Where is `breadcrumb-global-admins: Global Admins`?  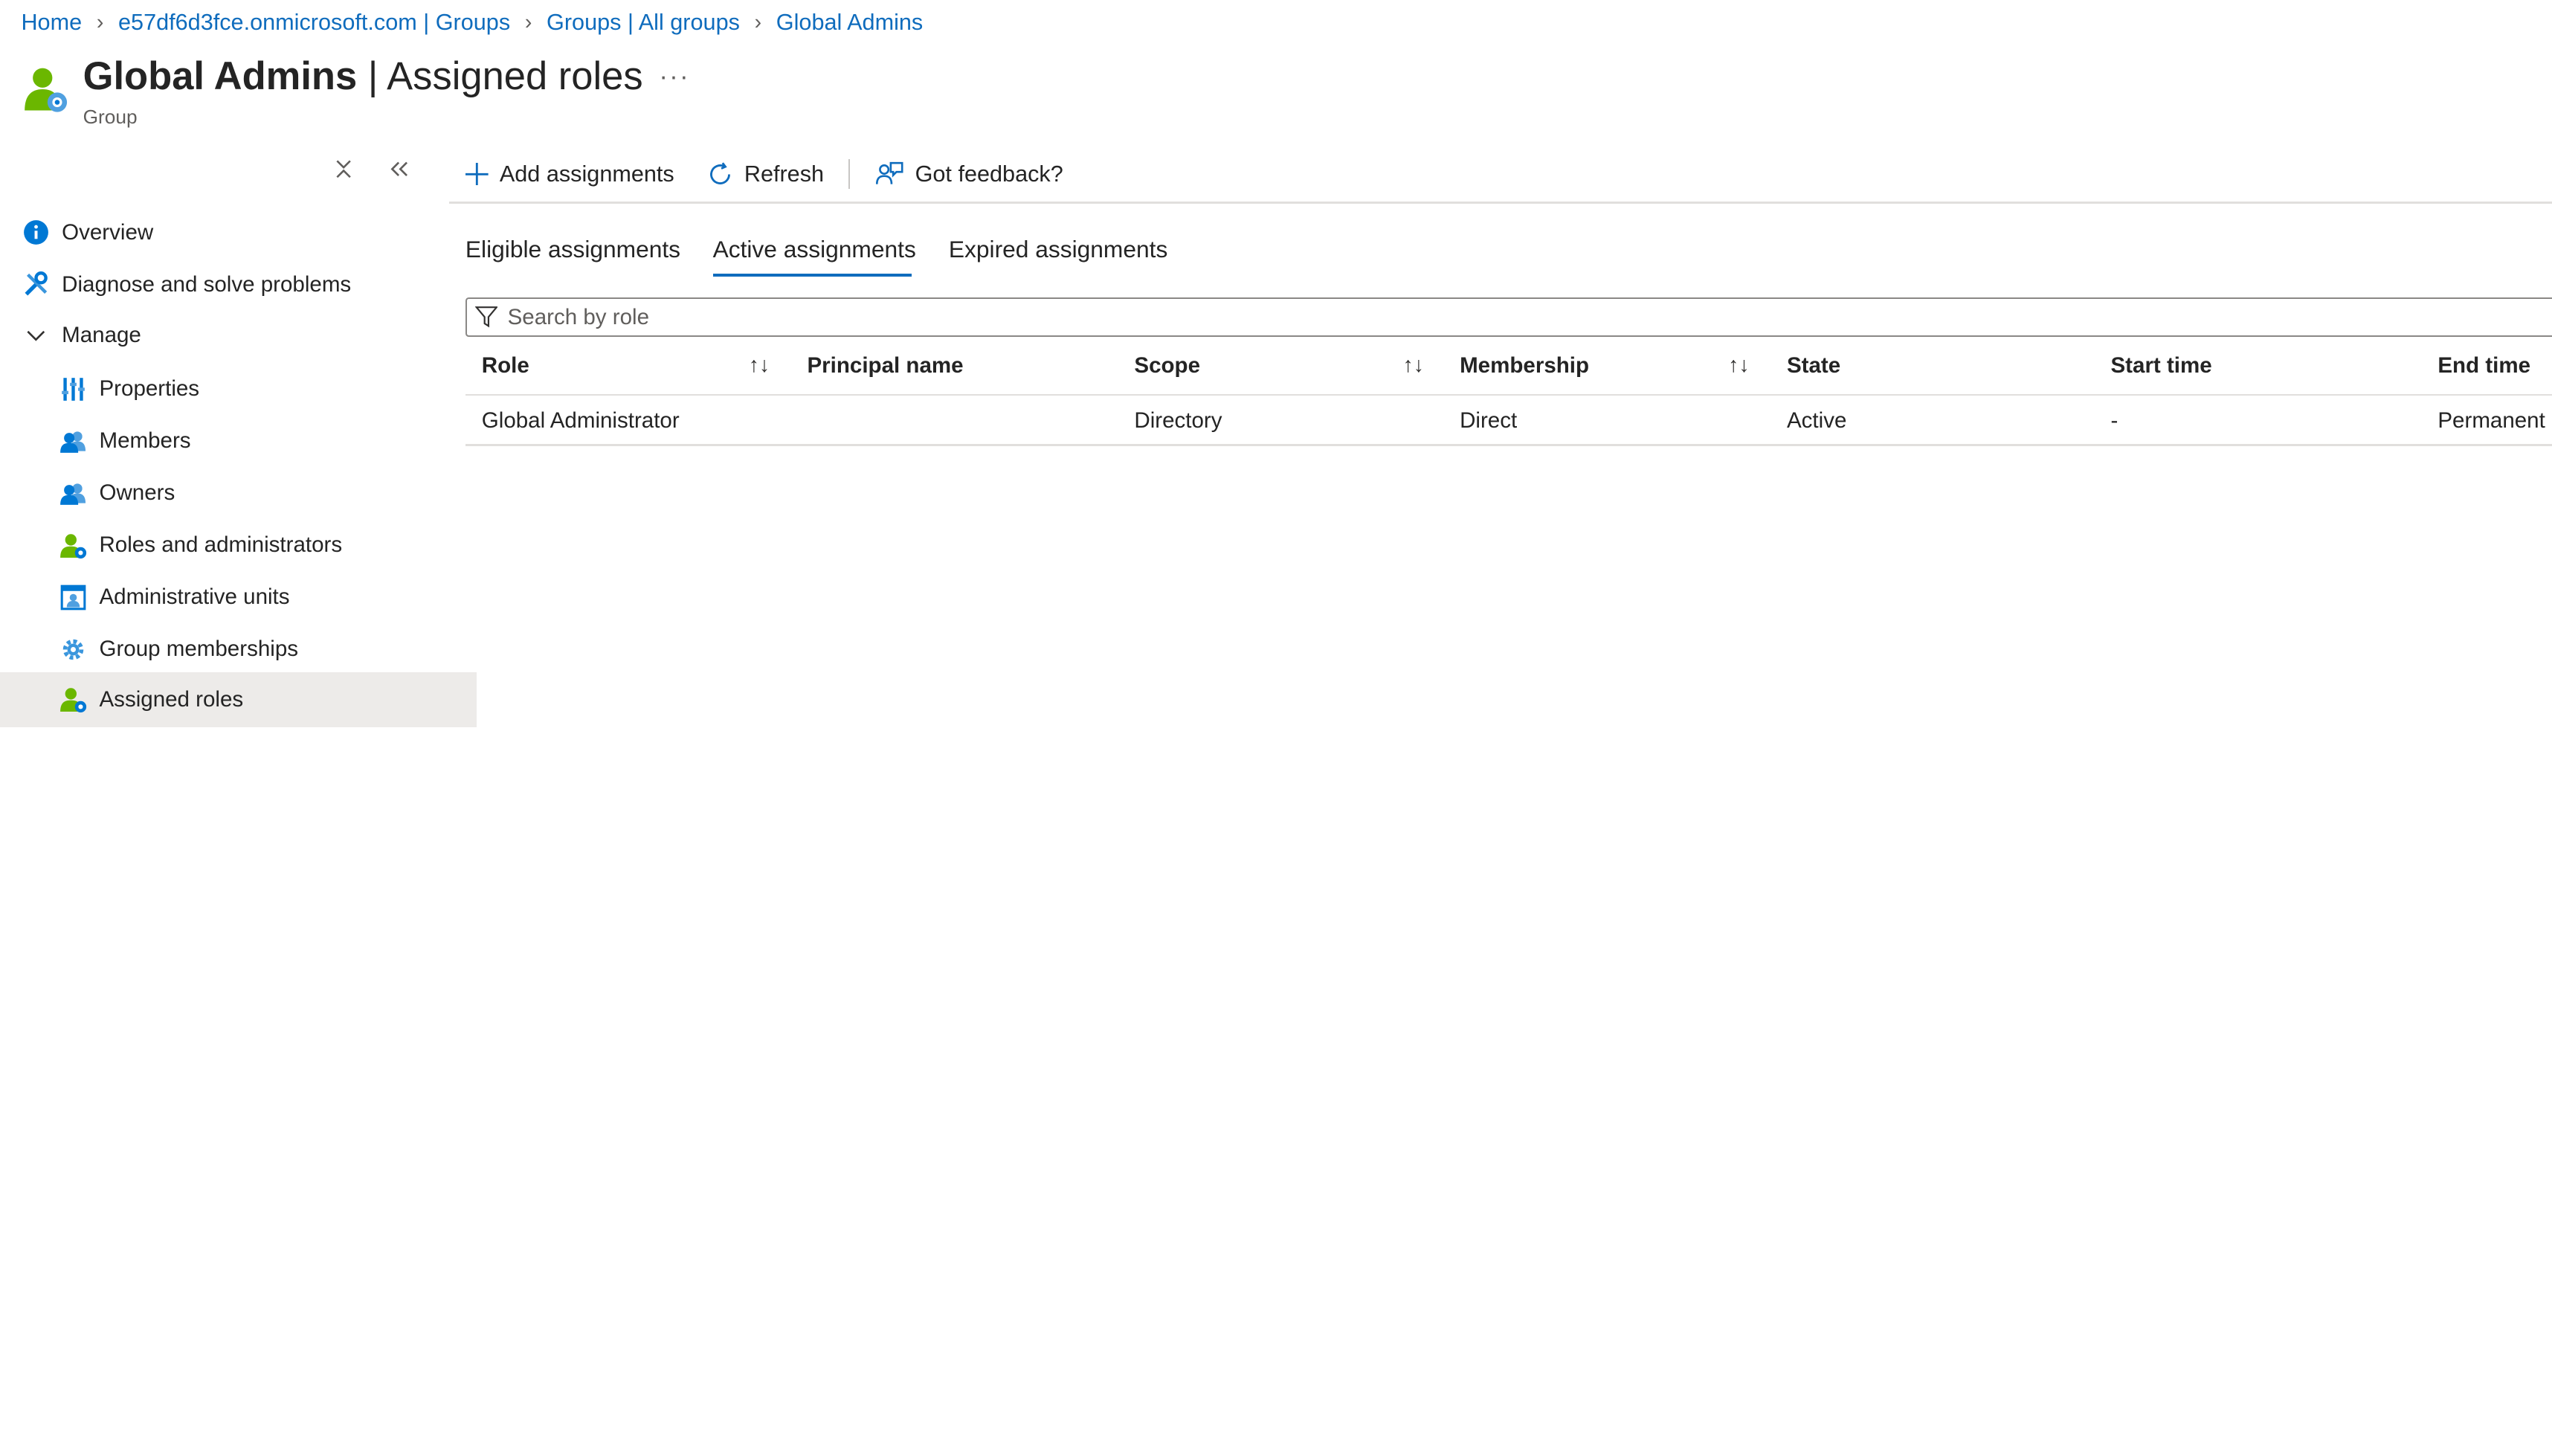 breadcrumb-global-admins: Global Admins is located at coordinates (849, 23).